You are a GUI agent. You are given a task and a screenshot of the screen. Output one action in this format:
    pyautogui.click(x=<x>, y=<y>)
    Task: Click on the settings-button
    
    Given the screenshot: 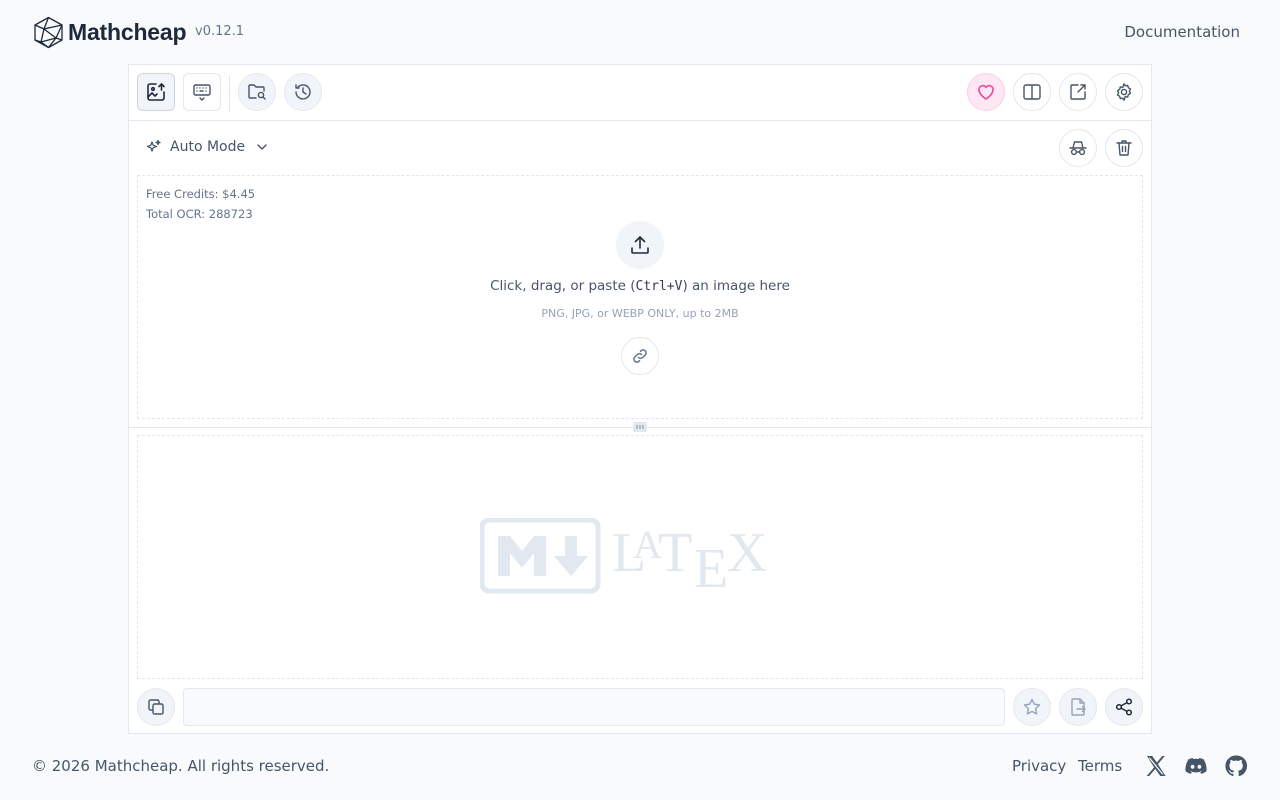 What is the action you would take?
    pyautogui.click(x=1124, y=92)
    